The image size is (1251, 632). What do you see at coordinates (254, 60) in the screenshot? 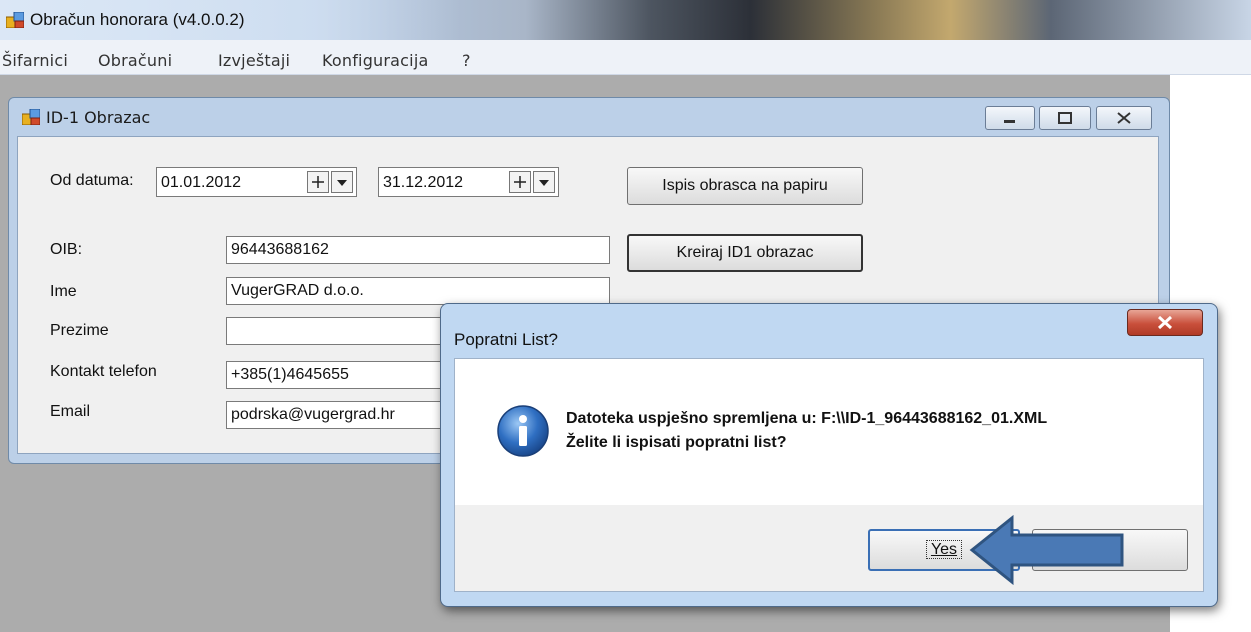
I see `menu-izvjestaji: Izvještaji` at bounding box center [254, 60].